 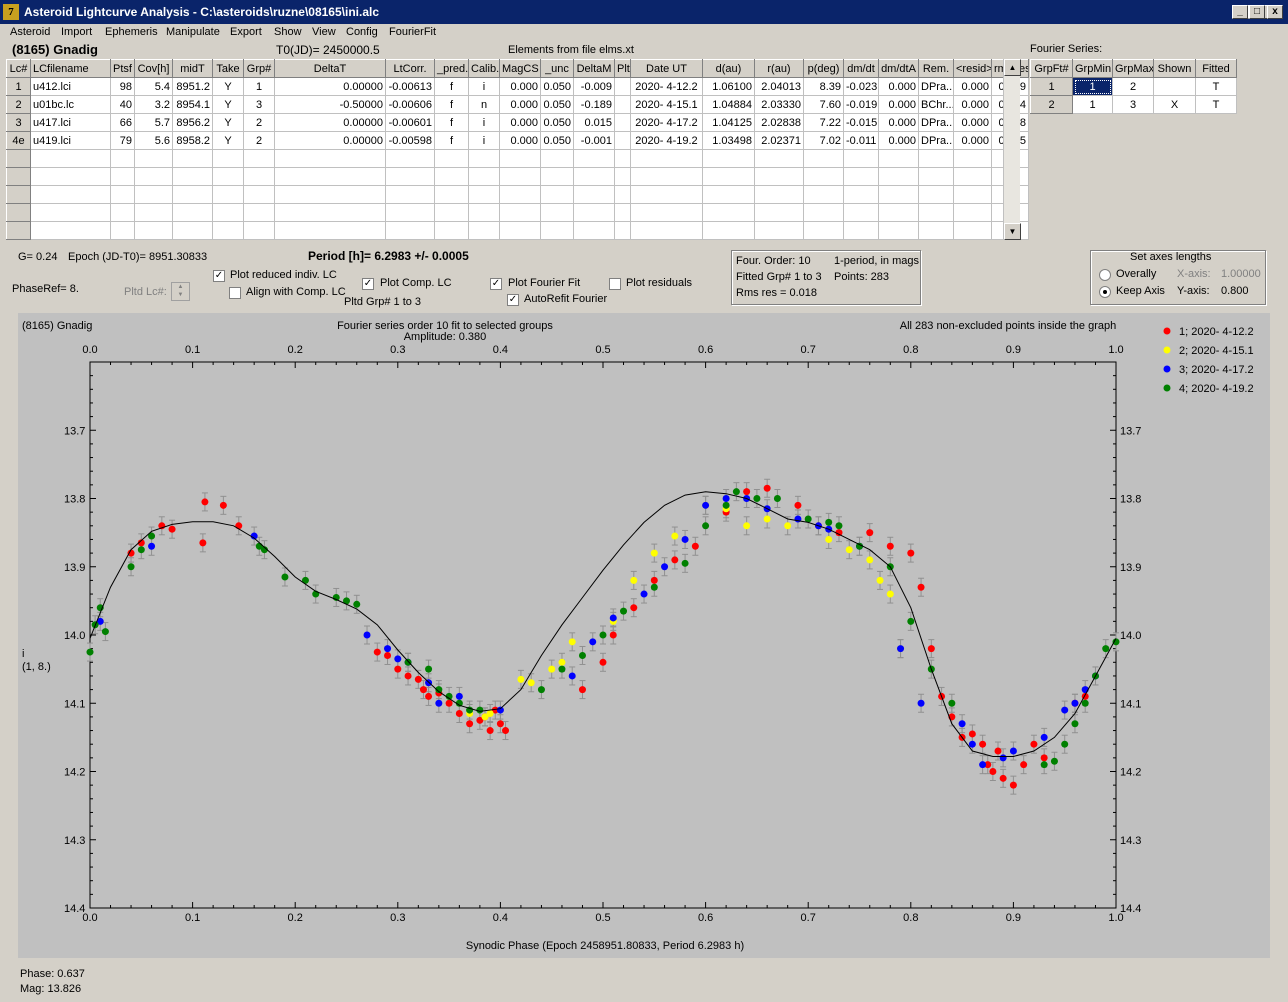 I want to click on plot-comp-checkbox: ✓, so click(x=368, y=284).